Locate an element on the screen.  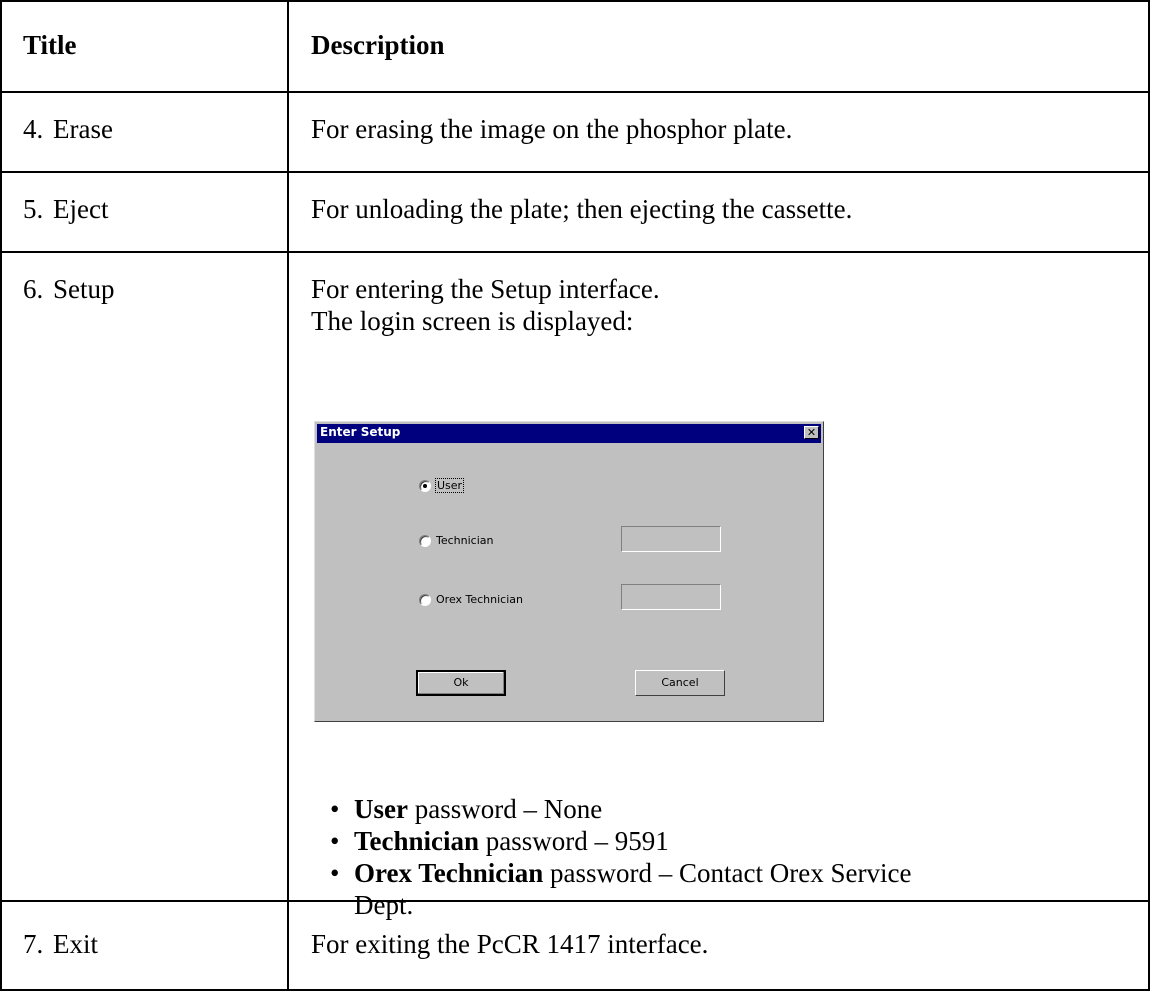
row-title-text: Setup is located at coordinates (84, 289).